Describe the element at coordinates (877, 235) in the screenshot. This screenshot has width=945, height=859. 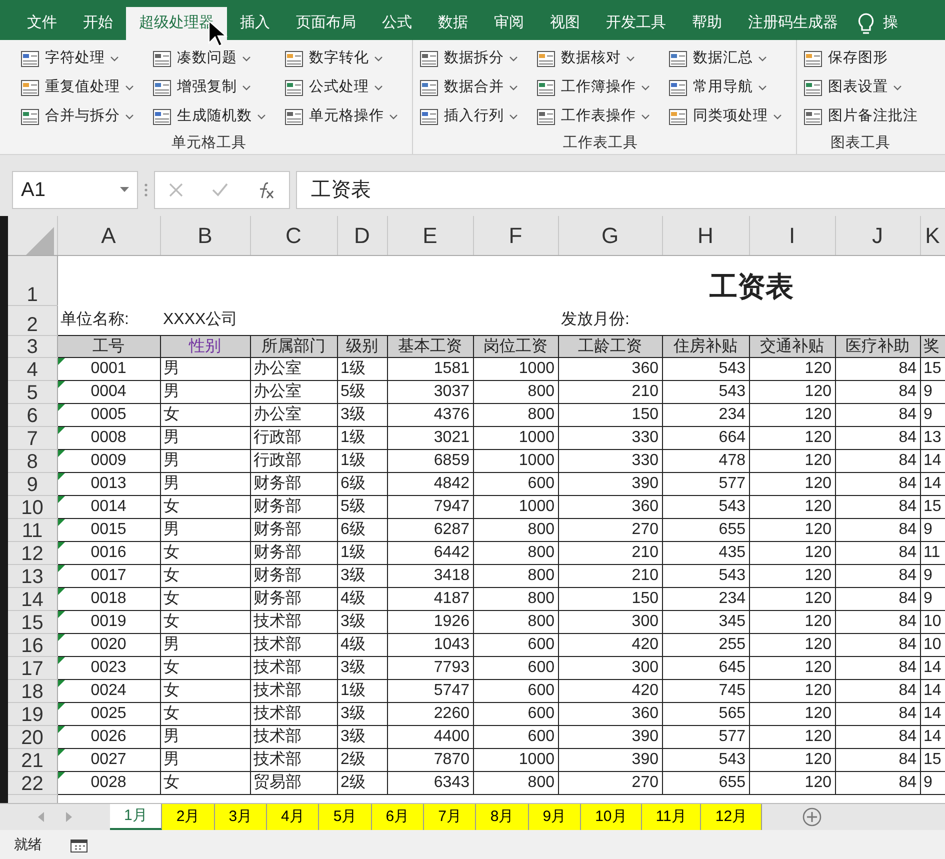
I see `column-header: J` at that location.